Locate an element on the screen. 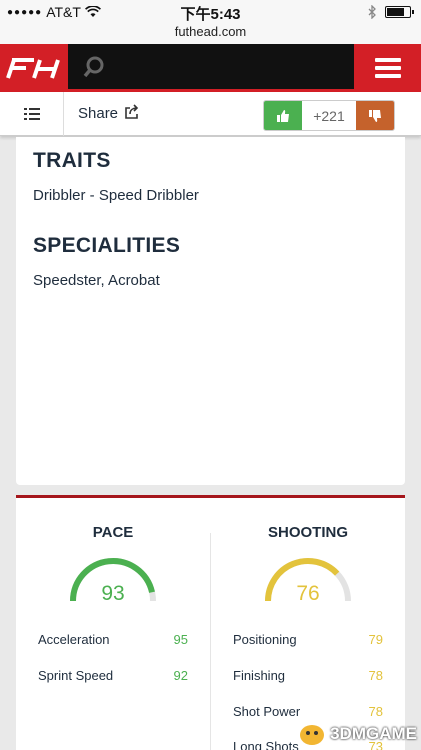  stat-row-shot-power: Shot Power 78 is located at coordinates (308, 711).